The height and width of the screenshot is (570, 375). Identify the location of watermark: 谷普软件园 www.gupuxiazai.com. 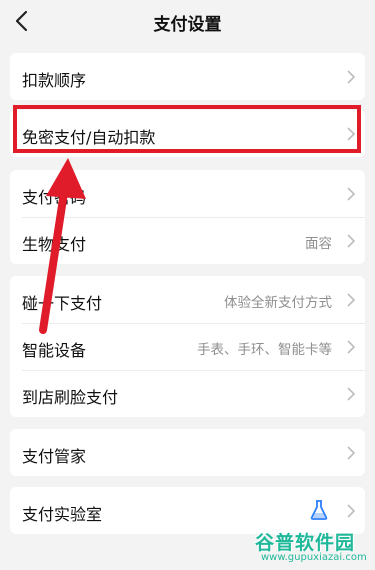
(314, 548).